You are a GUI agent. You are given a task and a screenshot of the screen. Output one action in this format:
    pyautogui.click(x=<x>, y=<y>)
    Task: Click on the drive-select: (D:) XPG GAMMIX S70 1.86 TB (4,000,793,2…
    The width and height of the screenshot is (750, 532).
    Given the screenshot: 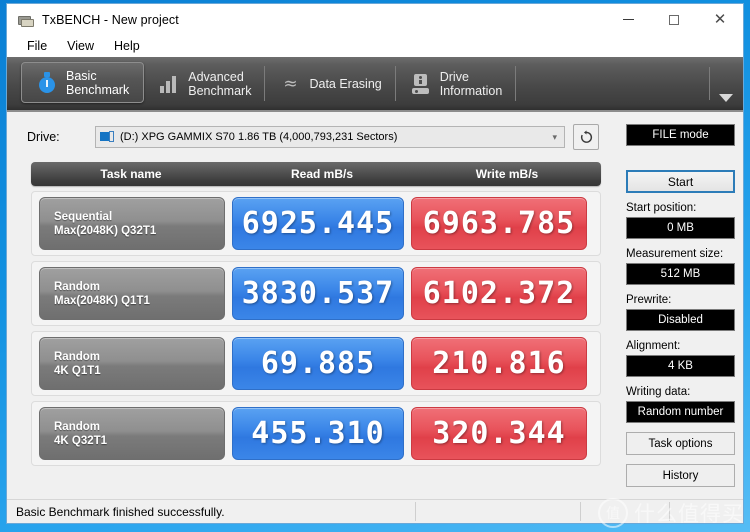 What is the action you would take?
    pyautogui.click(x=330, y=137)
    